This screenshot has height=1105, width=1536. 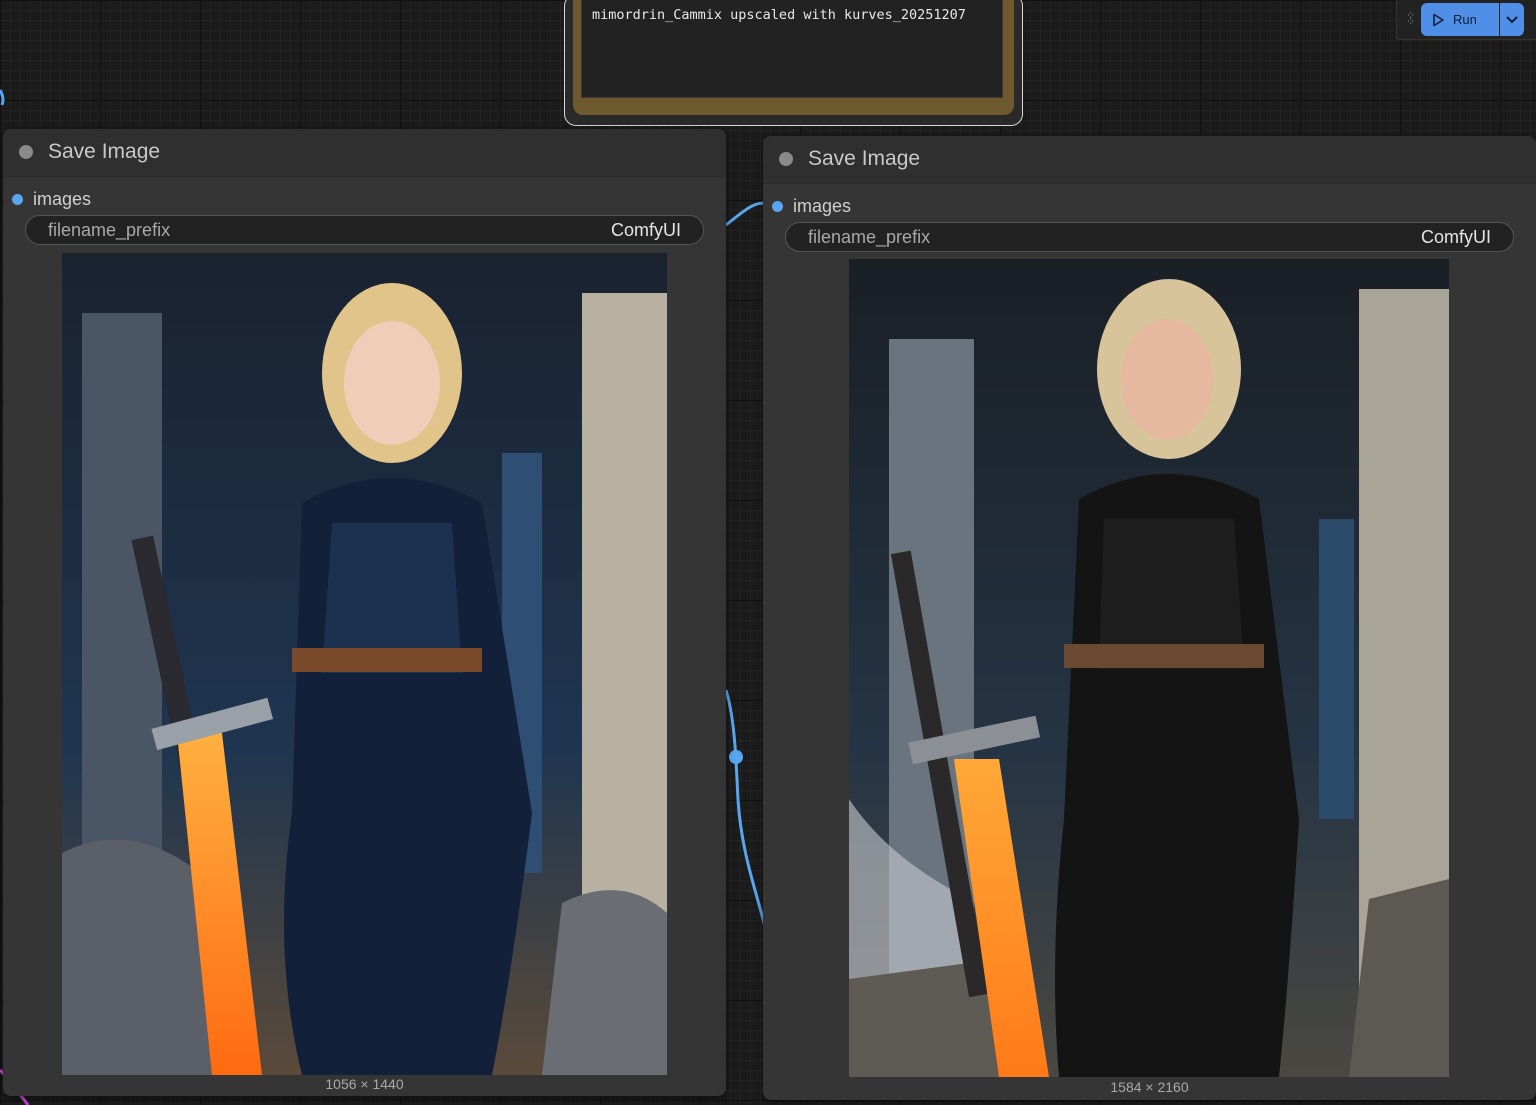 I want to click on play-icon, so click(x=1438, y=19).